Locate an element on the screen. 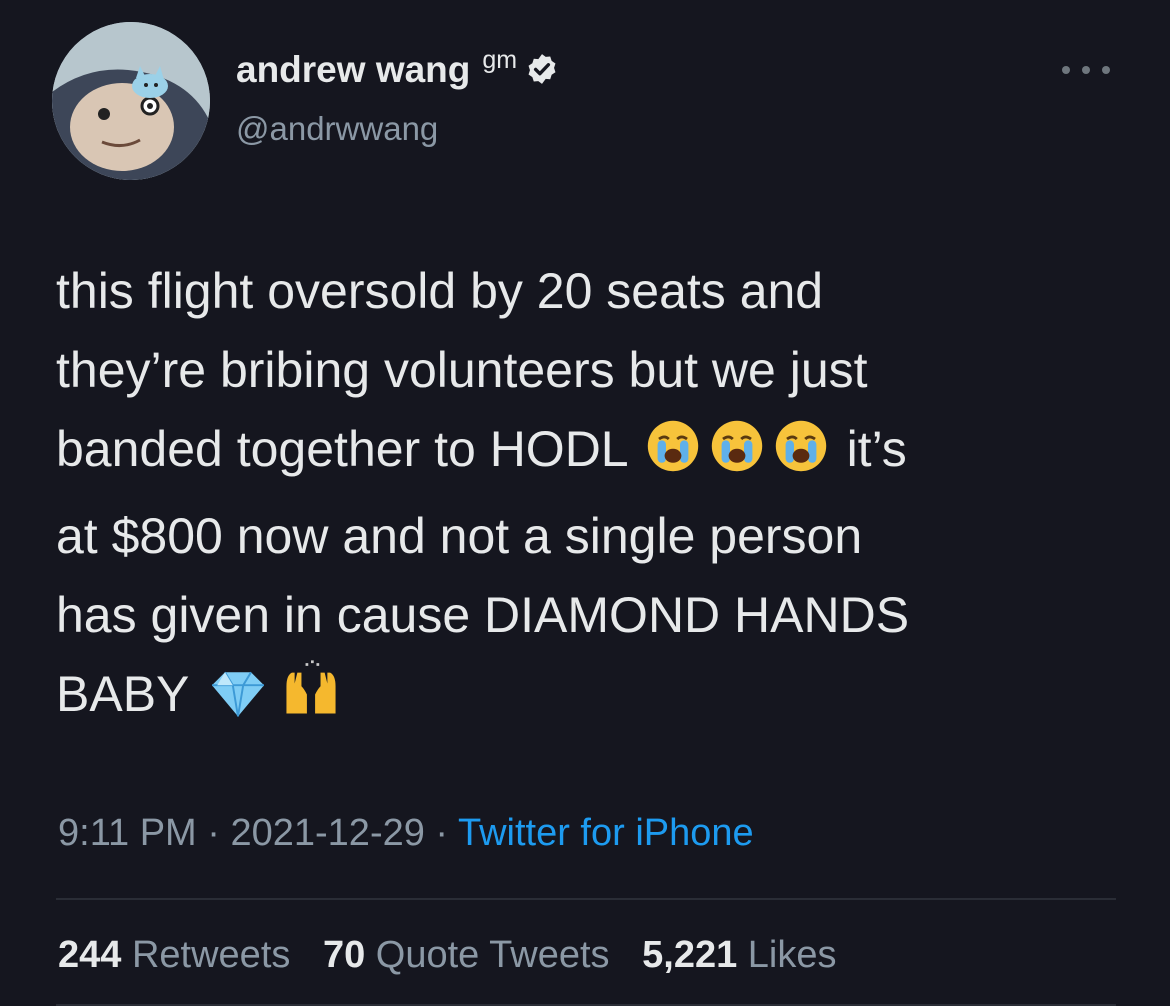 This screenshot has width=1170, height=1006. quotes-count: 70 is located at coordinates (344, 955).